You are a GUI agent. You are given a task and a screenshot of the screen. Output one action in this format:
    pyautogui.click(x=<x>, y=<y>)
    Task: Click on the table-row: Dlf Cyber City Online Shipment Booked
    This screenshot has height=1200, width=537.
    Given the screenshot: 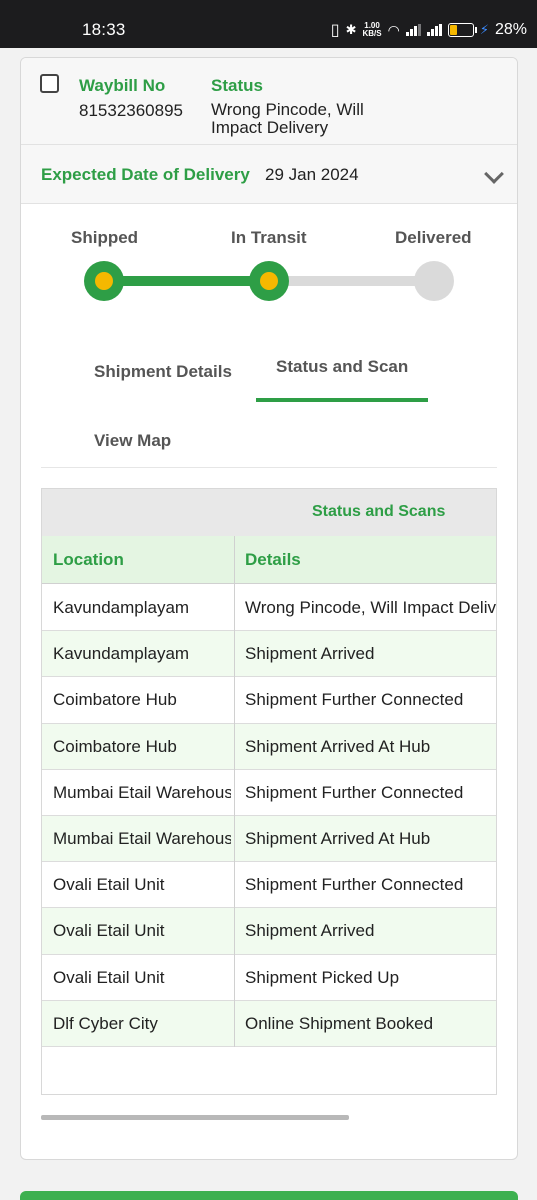 What is the action you would take?
    pyautogui.click(x=269, y=1023)
    